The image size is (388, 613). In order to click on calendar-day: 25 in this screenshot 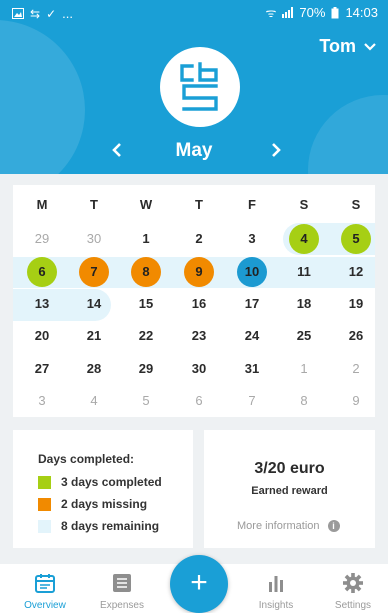, I will do `click(304, 336)`.